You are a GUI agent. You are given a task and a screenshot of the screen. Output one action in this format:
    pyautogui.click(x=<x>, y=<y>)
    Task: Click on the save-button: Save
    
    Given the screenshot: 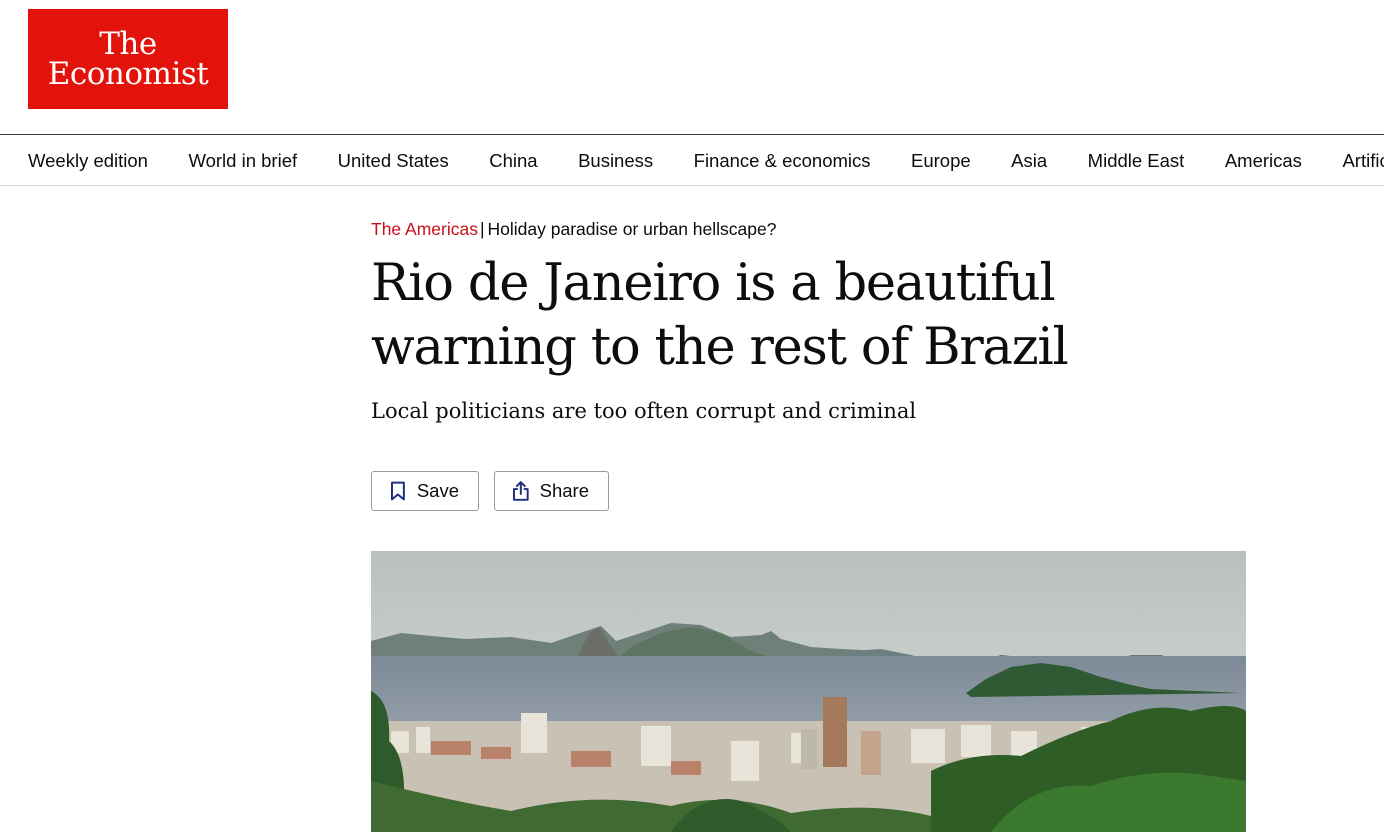 What is the action you would take?
    pyautogui.click(x=425, y=491)
    